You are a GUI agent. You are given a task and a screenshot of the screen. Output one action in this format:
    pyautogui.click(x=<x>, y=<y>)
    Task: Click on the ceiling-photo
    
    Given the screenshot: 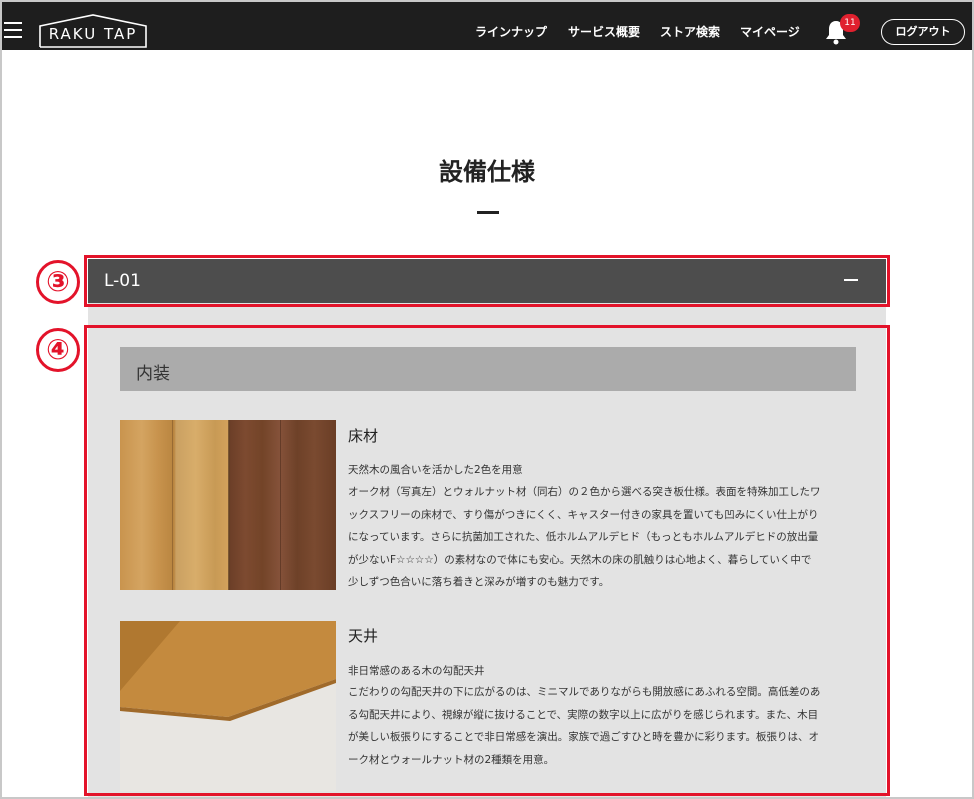 What is the action you would take?
    pyautogui.click(x=228, y=706)
    